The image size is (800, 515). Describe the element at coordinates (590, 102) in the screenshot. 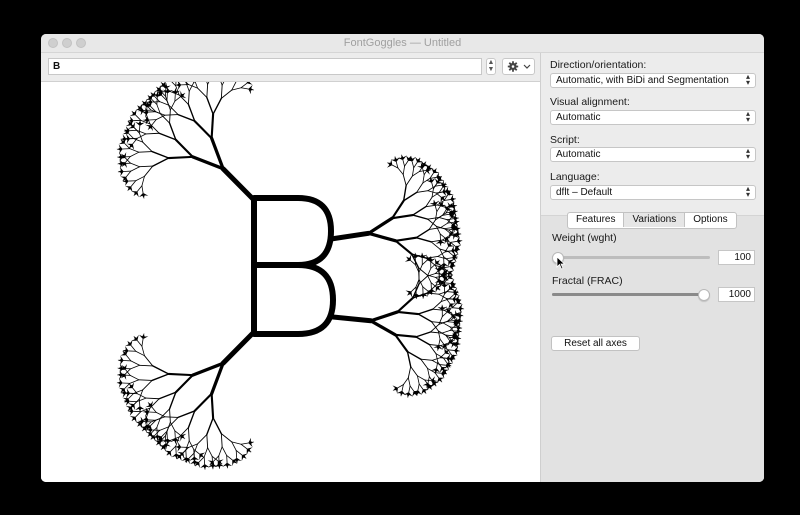

I see `alignment-label: Visual alignment:` at that location.